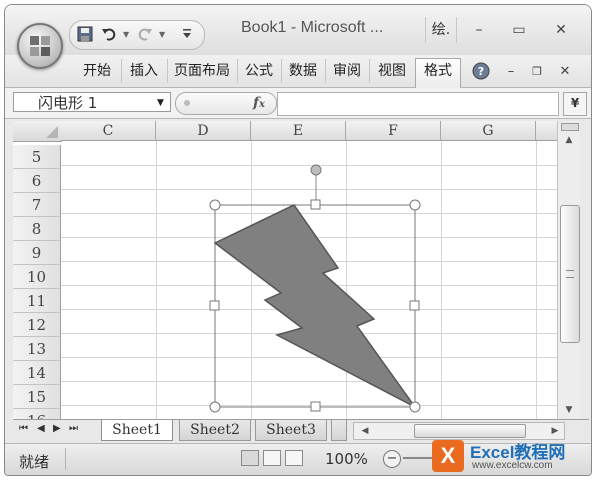 The width and height of the screenshot is (596, 482). What do you see at coordinates (127, 34) in the screenshot?
I see `undo-dropdown-icon: ▼` at bounding box center [127, 34].